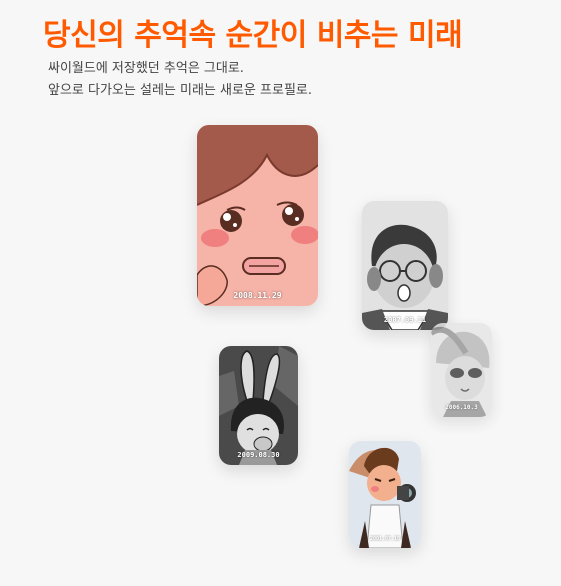  I want to click on card-date: 2006.10.3, so click(461, 407).